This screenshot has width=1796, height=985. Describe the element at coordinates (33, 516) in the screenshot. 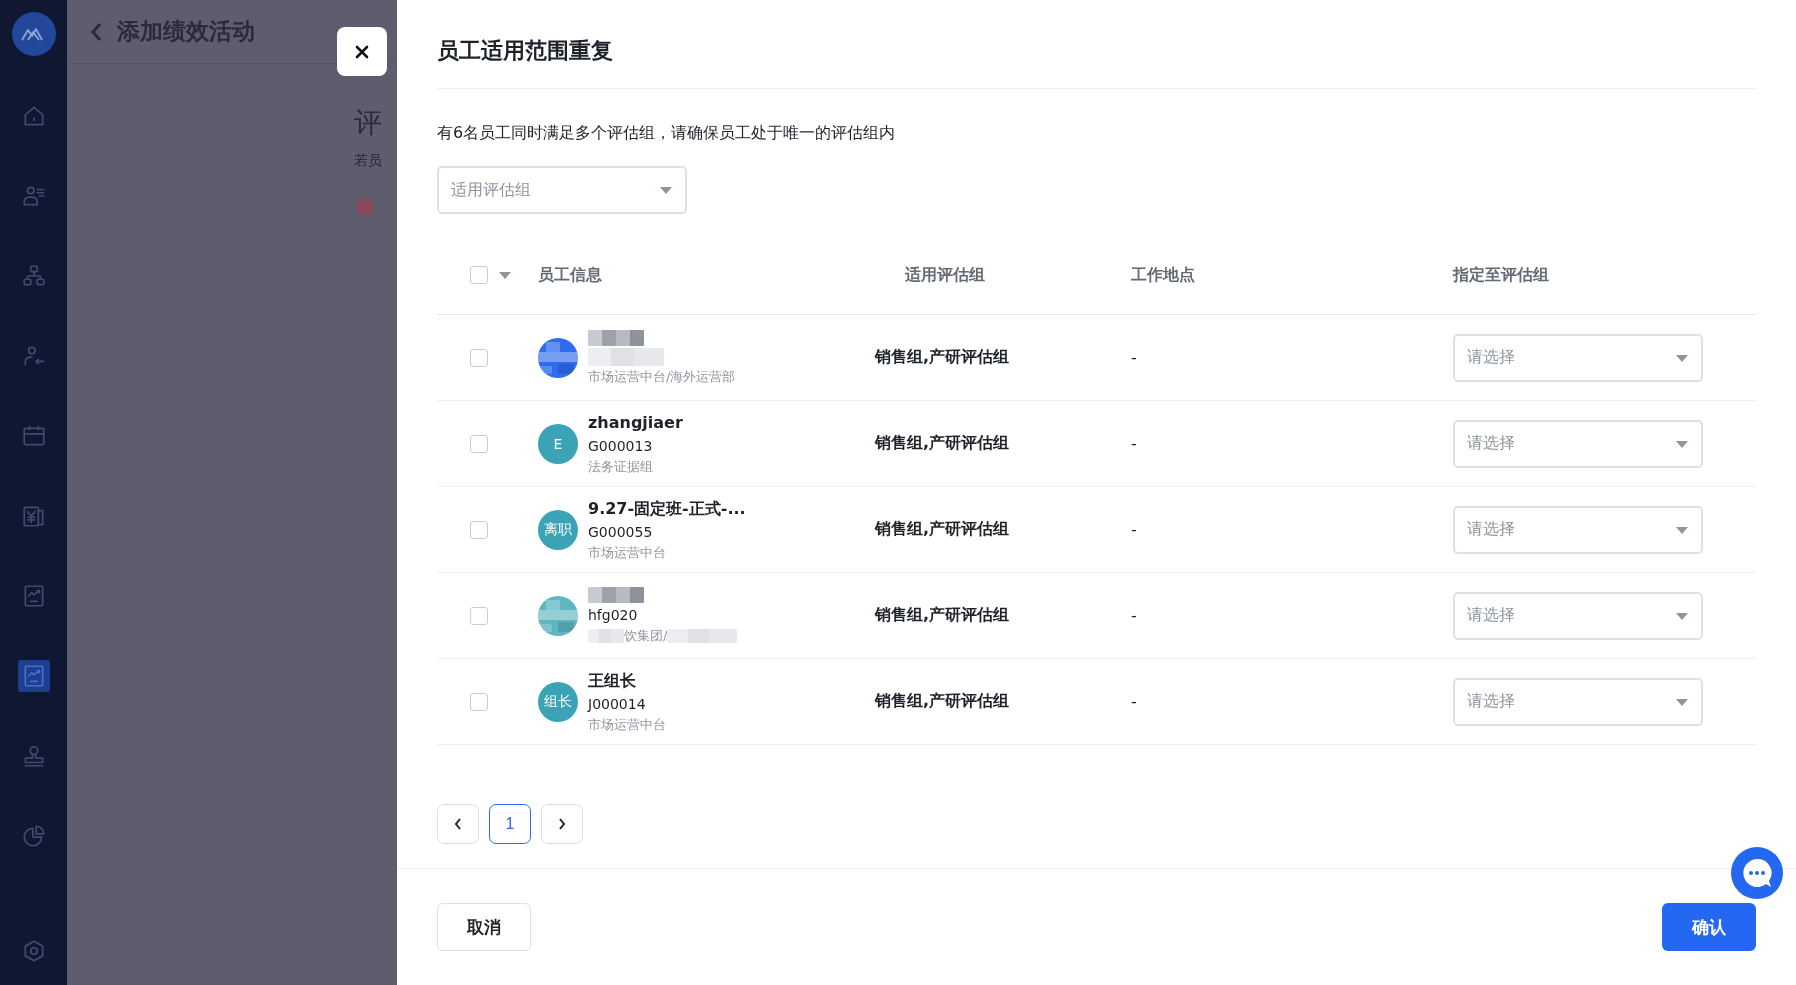

I see `yen-icon` at that location.